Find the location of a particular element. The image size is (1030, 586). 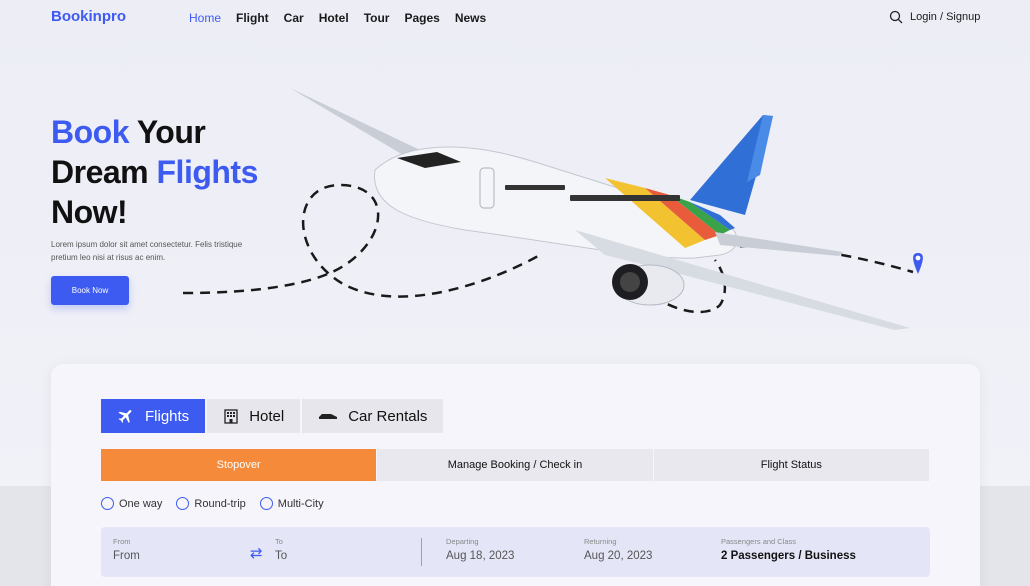

from-field: From From is located at coordinates (126, 549).